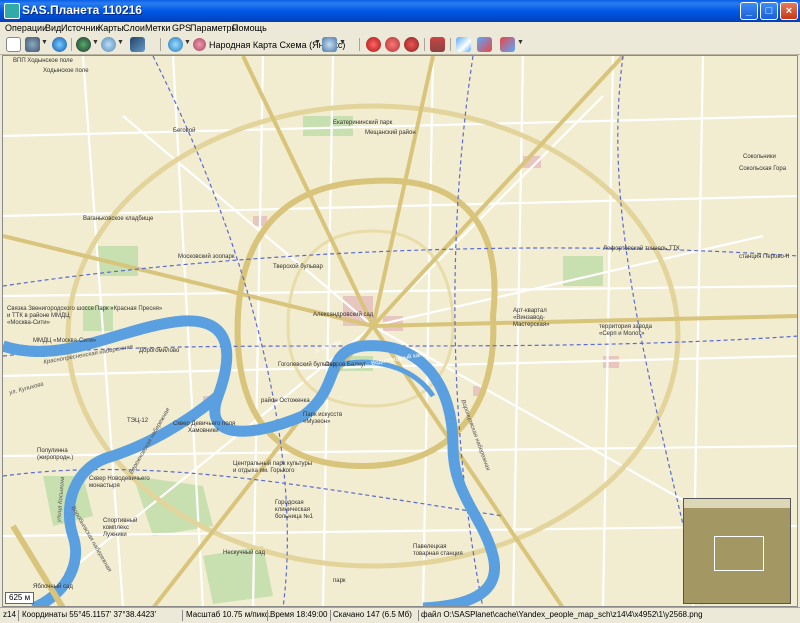 The height and width of the screenshot is (623, 800). What do you see at coordinates (372, 614) in the screenshot?
I see `status-downloaded: Скачано 147 (6.5 Мб)` at bounding box center [372, 614].